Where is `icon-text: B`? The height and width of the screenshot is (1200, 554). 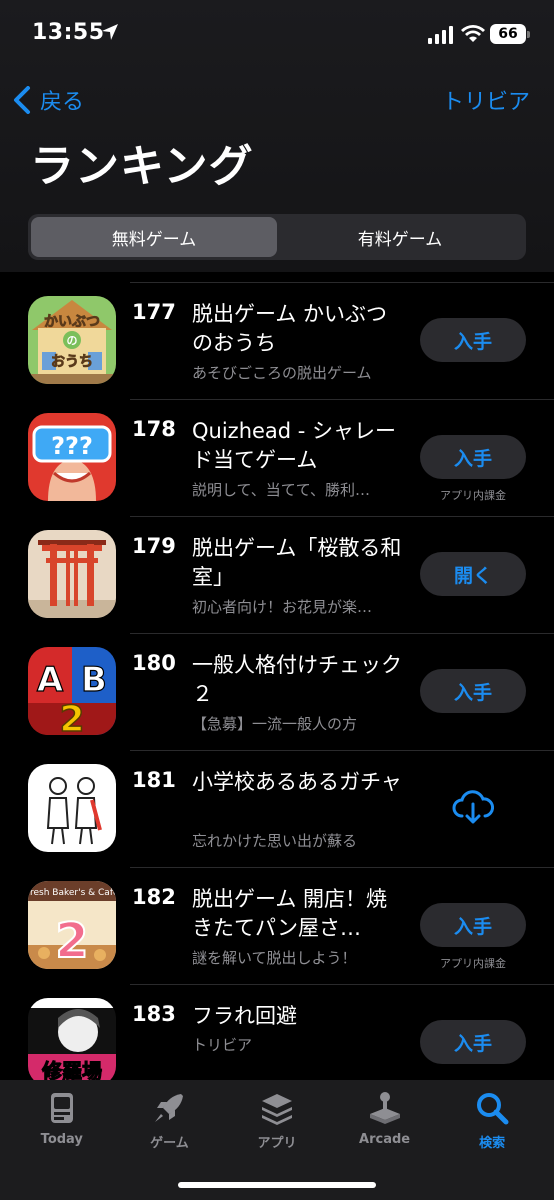
icon-text: B is located at coordinates (94, 680).